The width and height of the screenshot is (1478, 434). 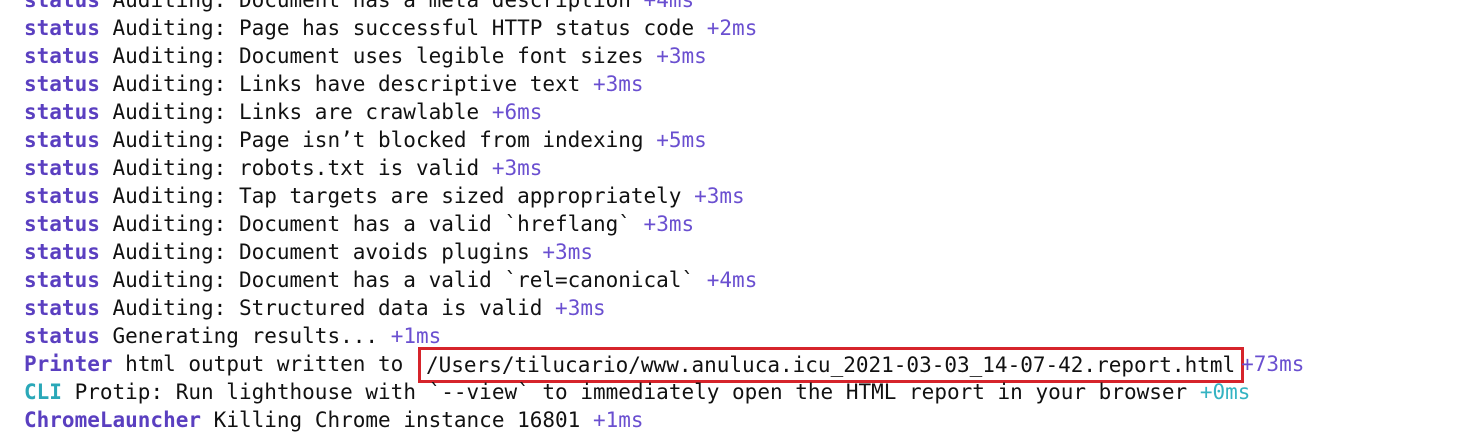 What do you see at coordinates (296, 168) in the screenshot?
I see `log-message: Auditing: robots.txt is valid` at bounding box center [296, 168].